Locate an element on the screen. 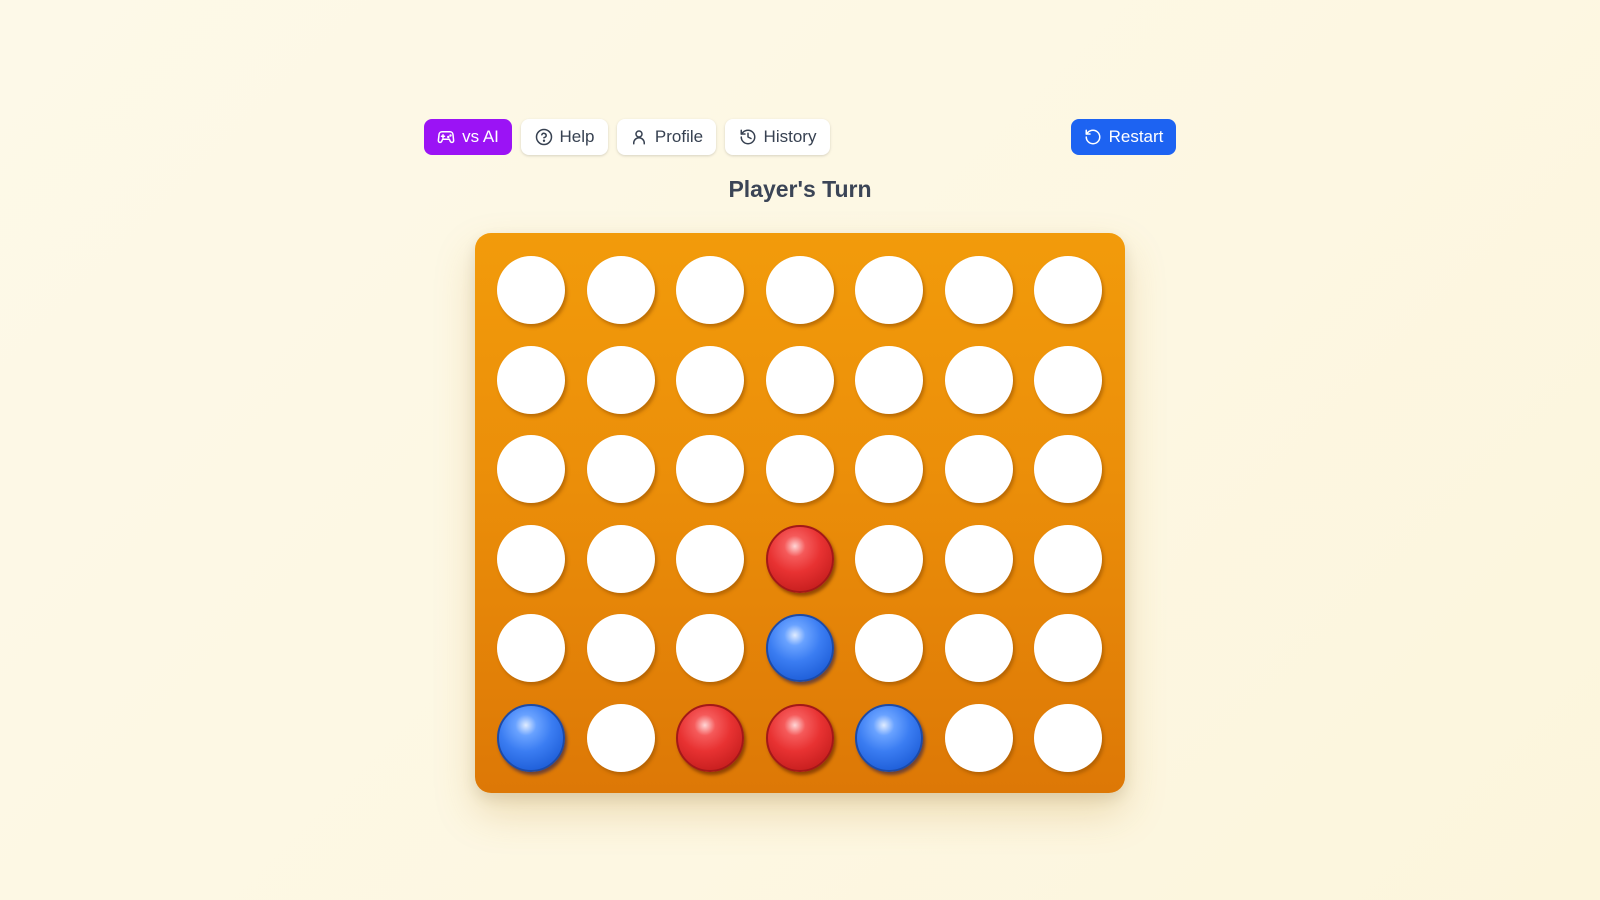 The width and height of the screenshot is (1600, 900). help-button: Help is located at coordinates (564, 137).